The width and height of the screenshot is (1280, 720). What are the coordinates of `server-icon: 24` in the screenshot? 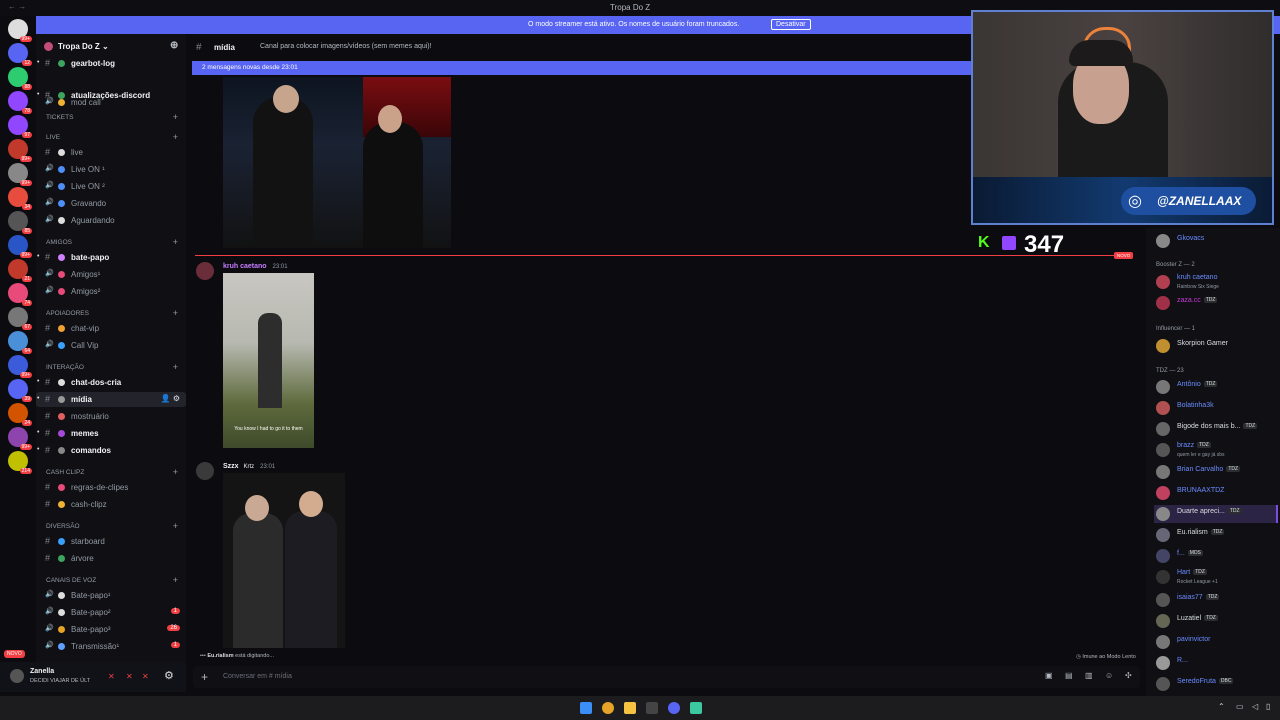 It's located at (20, 414).